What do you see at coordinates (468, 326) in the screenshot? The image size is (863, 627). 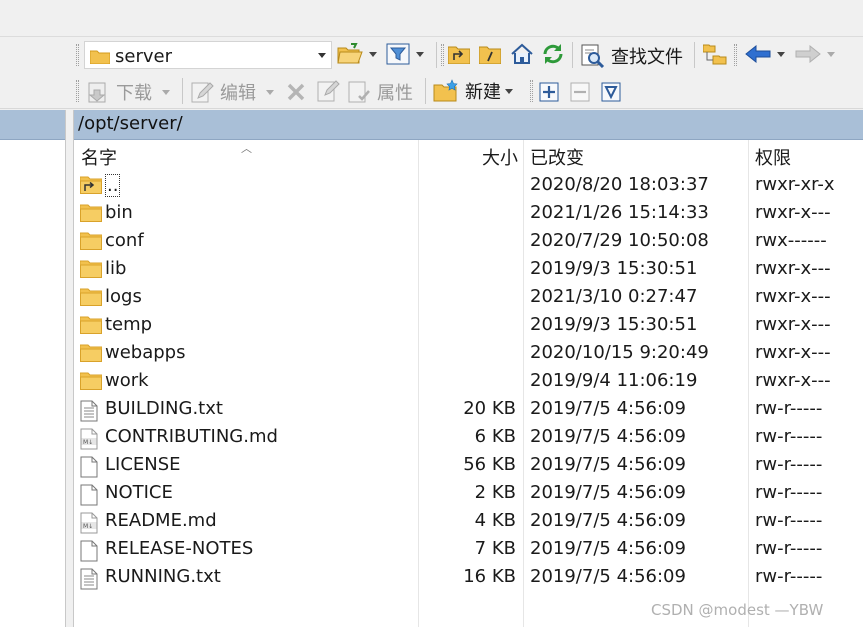 I see `file-row: temp 2019/9/3 15:30:51 rwxr-x---` at bounding box center [468, 326].